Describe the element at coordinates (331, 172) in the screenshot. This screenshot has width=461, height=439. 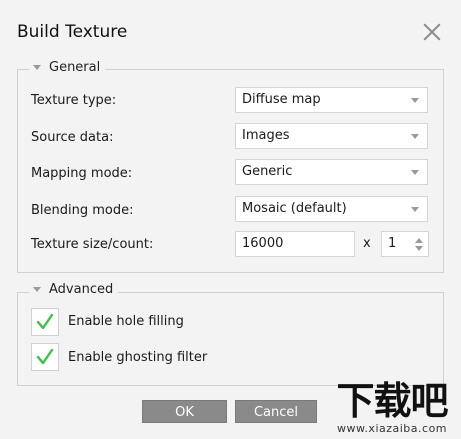
I see `mapping-mode-select: Generic` at that location.